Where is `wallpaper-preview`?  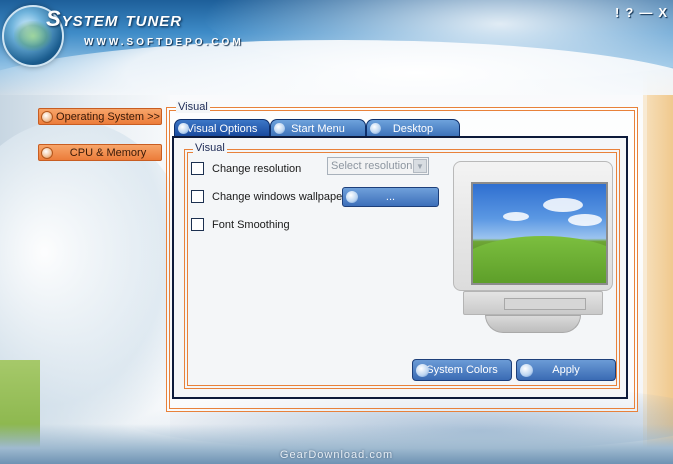
wallpaper-preview is located at coordinates (539, 233).